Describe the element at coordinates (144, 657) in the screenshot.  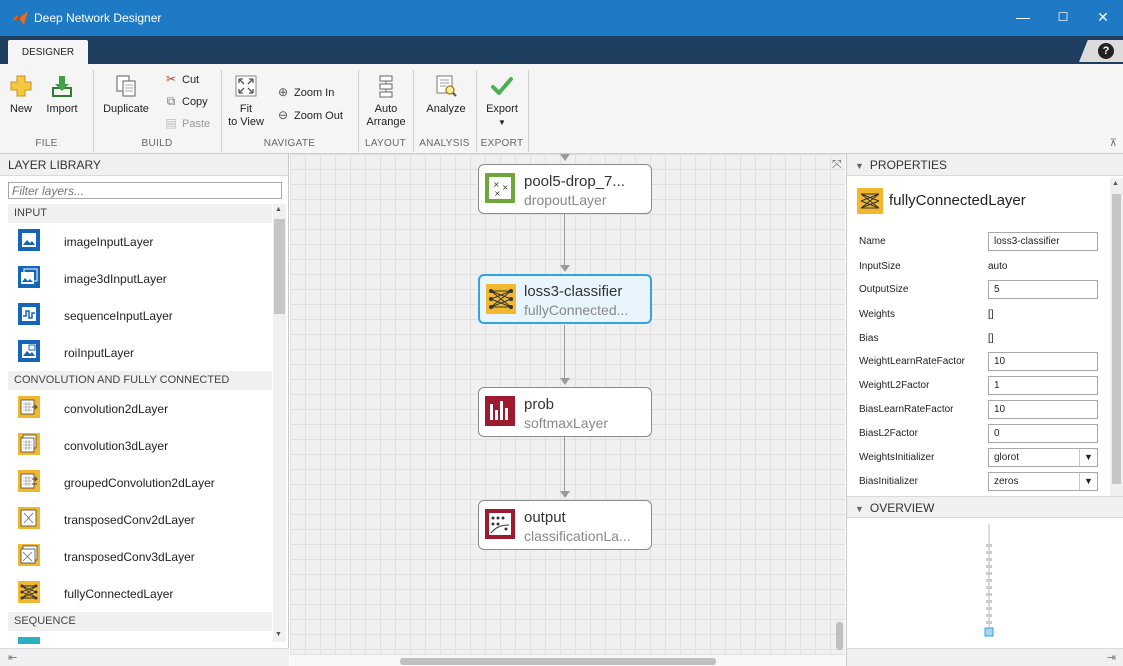
I see `library-hscrollbar: ⇤` at that location.